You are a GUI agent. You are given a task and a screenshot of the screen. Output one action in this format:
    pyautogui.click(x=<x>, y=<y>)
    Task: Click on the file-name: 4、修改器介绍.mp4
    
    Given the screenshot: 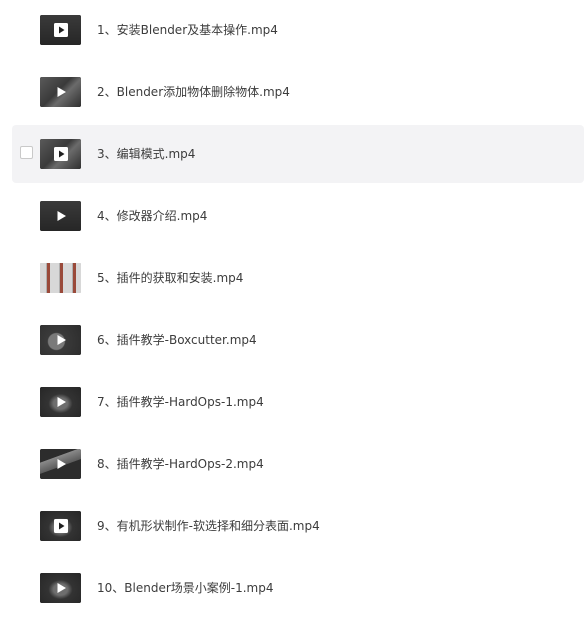 What is the action you would take?
    pyautogui.click(x=152, y=216)
    